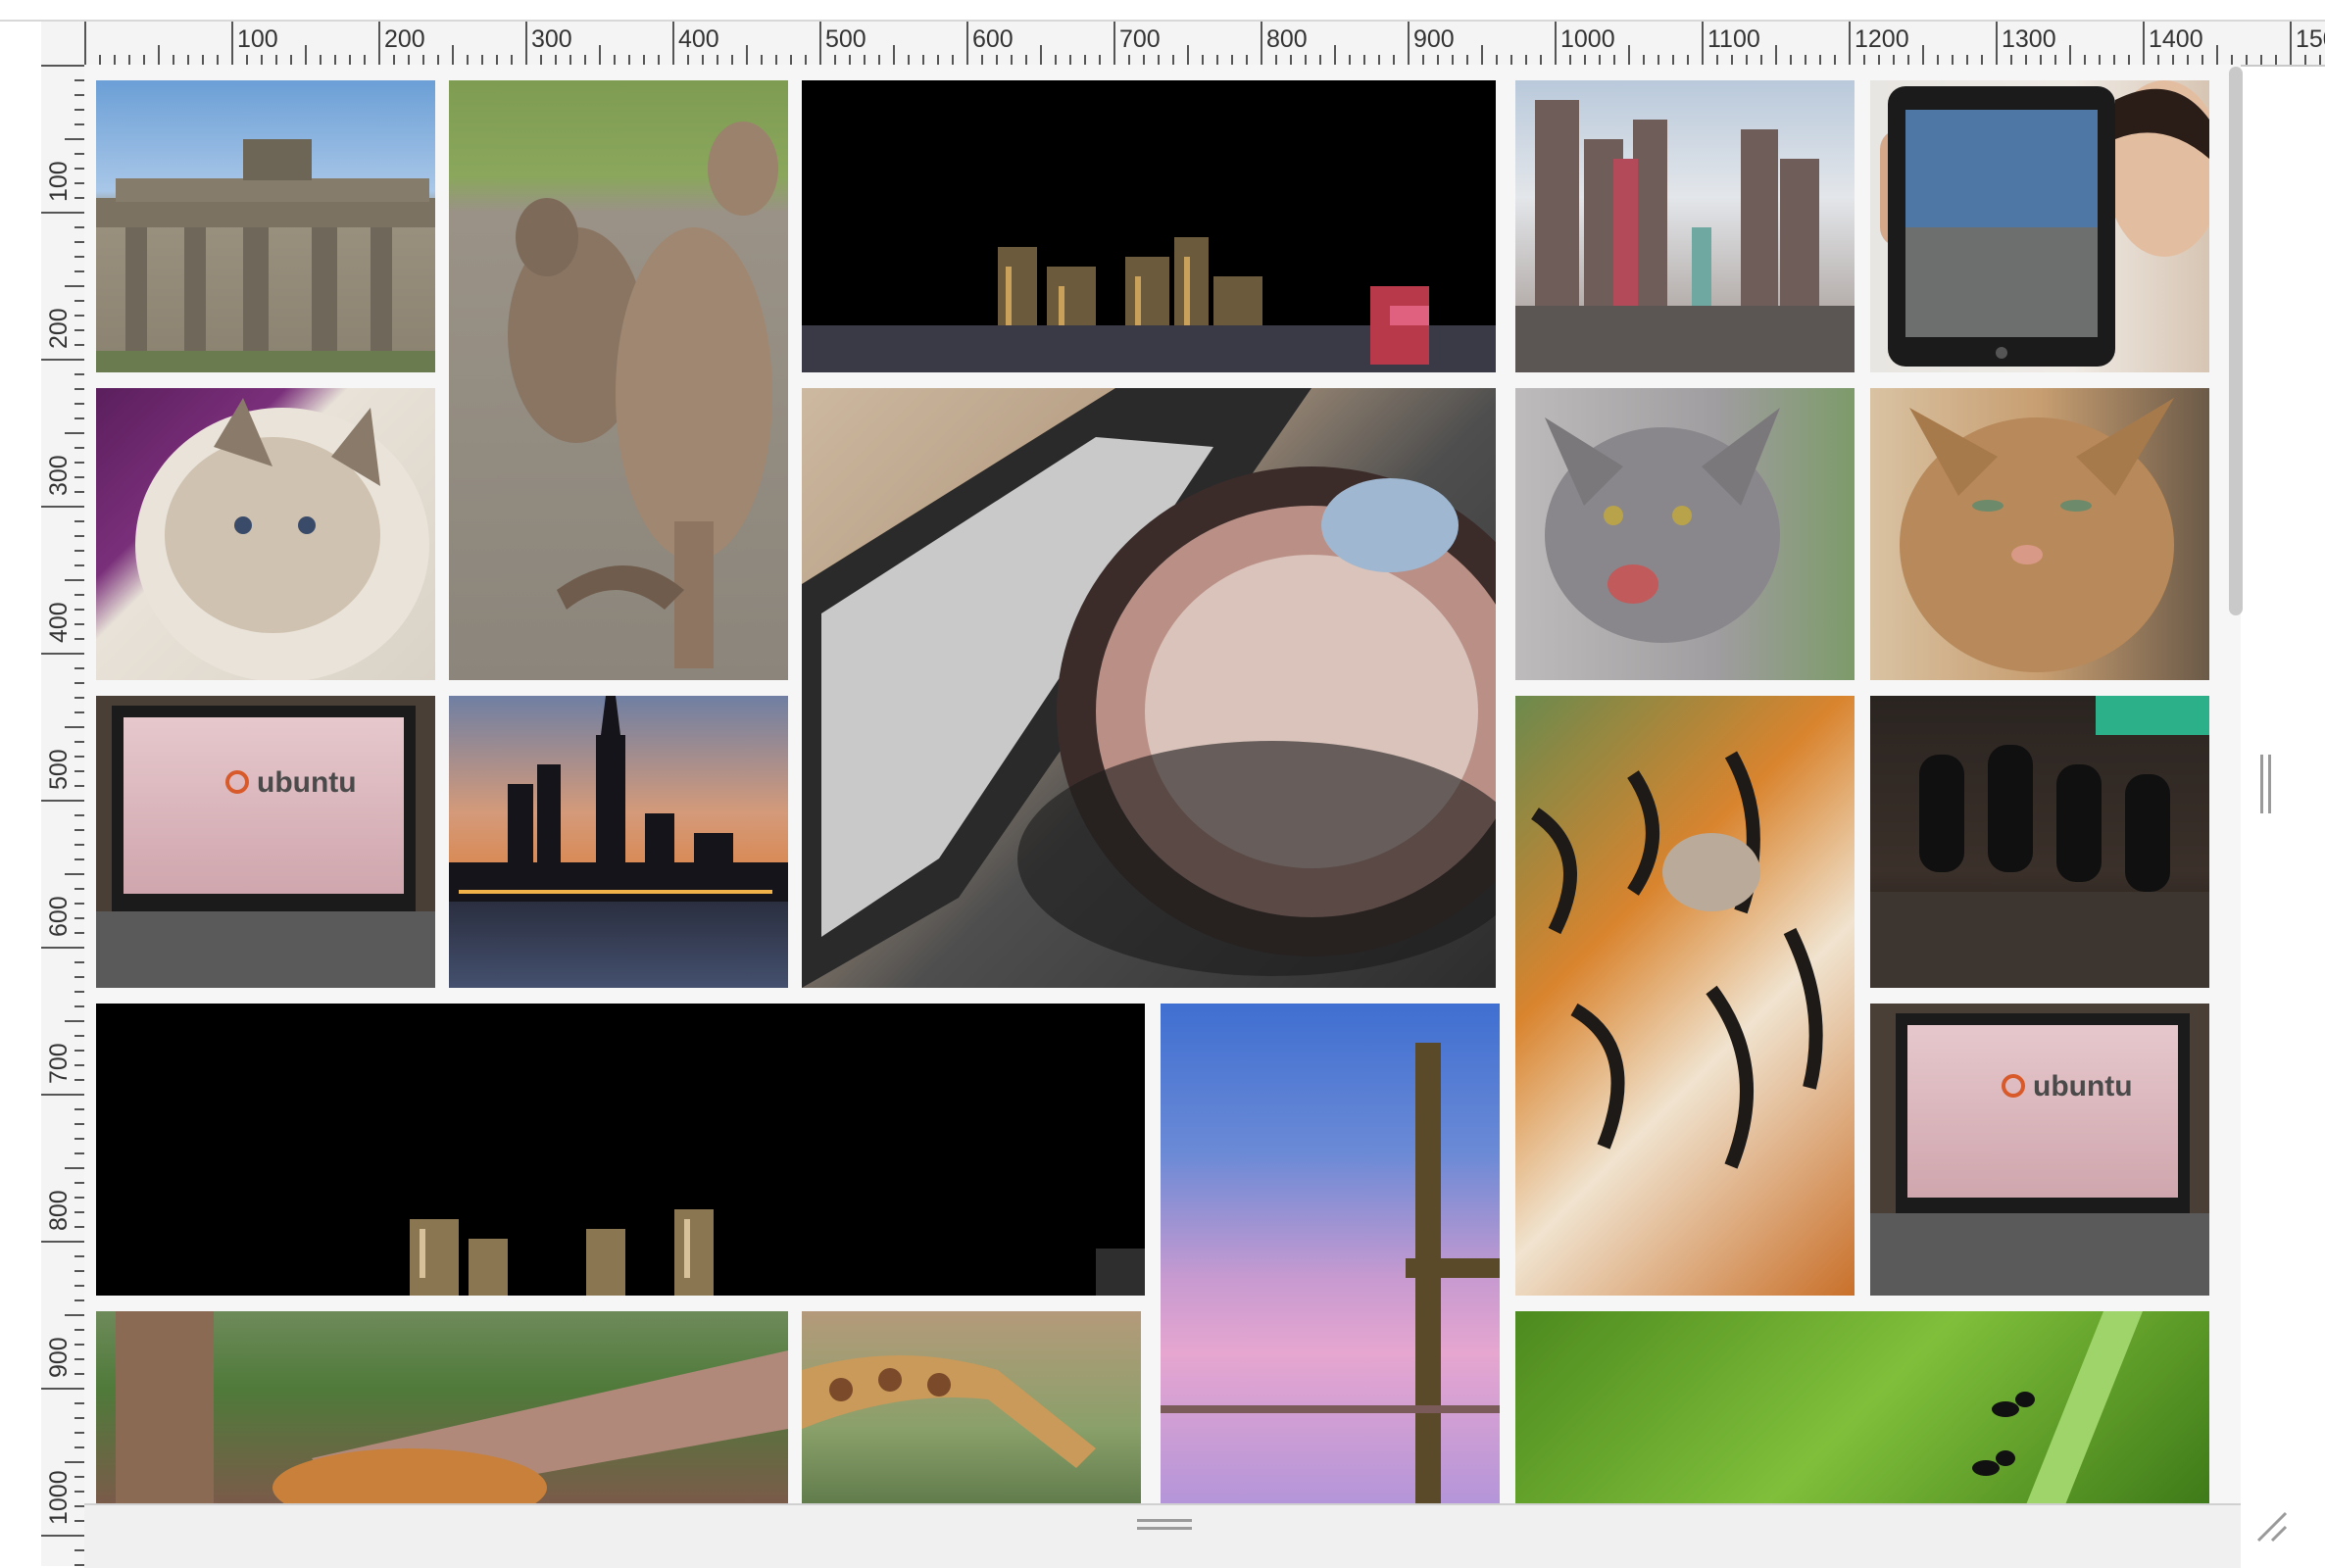  Describe the element at coordinates (971, 1407) in the screenshot. I see `giraffe-photo` at that location.